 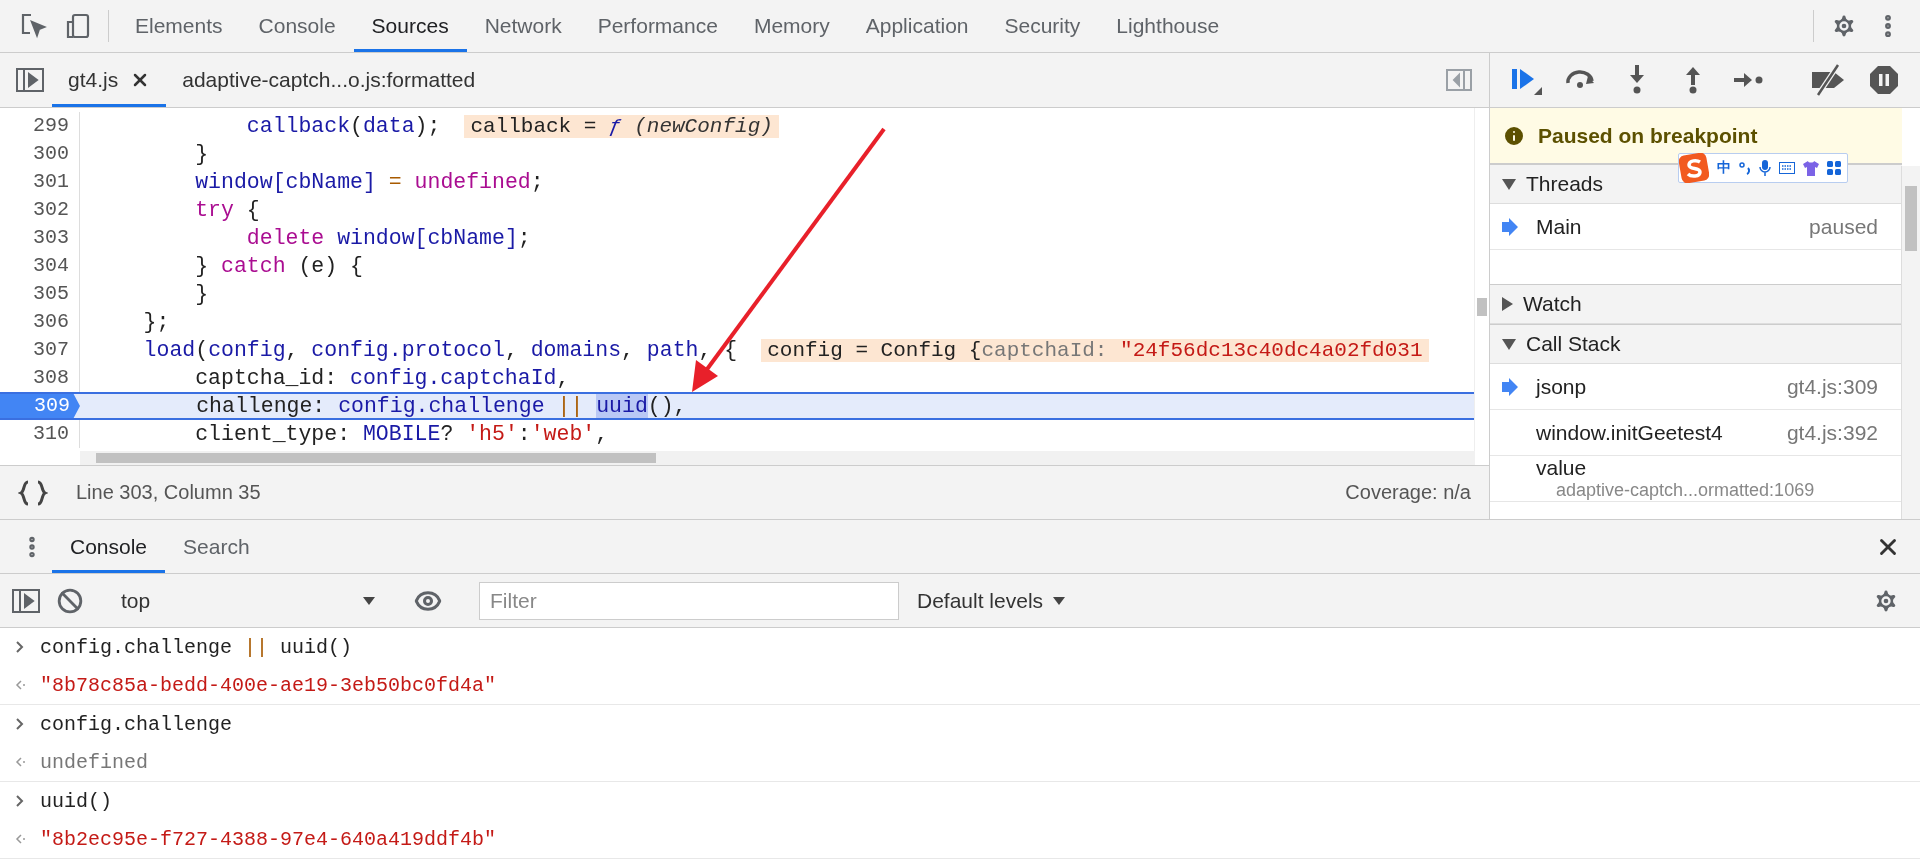 What do you see at coordinates (777, 458) in the screenshot?
I see `horizontal-scrollbar` at bounding box center [777, 458].